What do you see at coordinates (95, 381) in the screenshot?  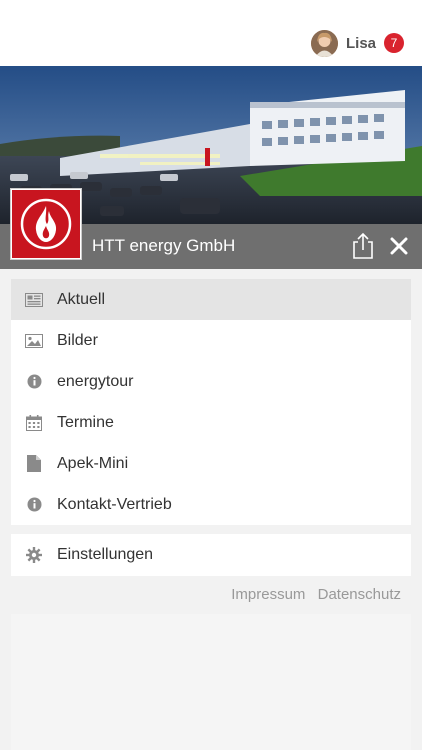 I see `menu-item-label: energytour` at bounding box center [95, 381].